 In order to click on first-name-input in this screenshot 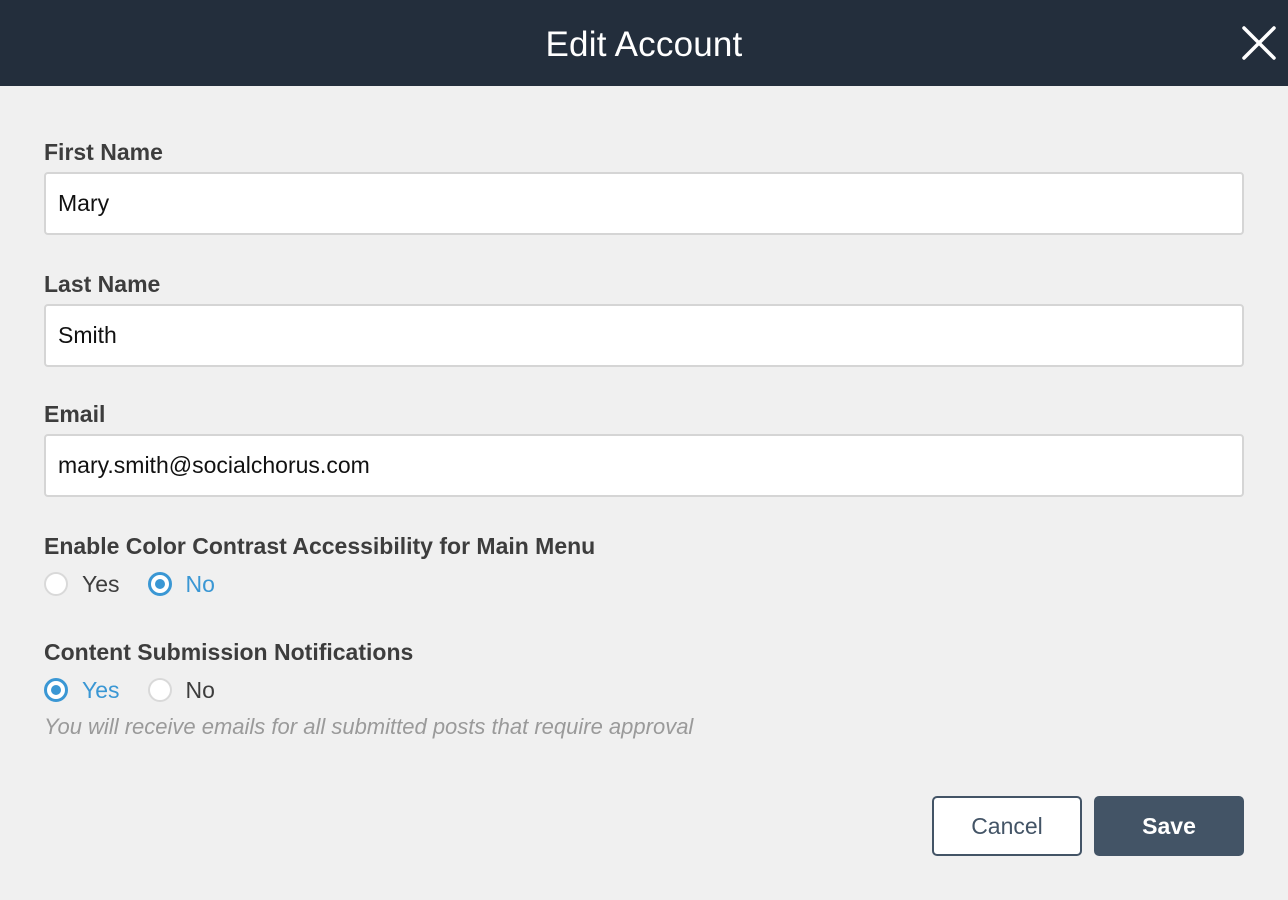, I will do `click(644, 203)`.